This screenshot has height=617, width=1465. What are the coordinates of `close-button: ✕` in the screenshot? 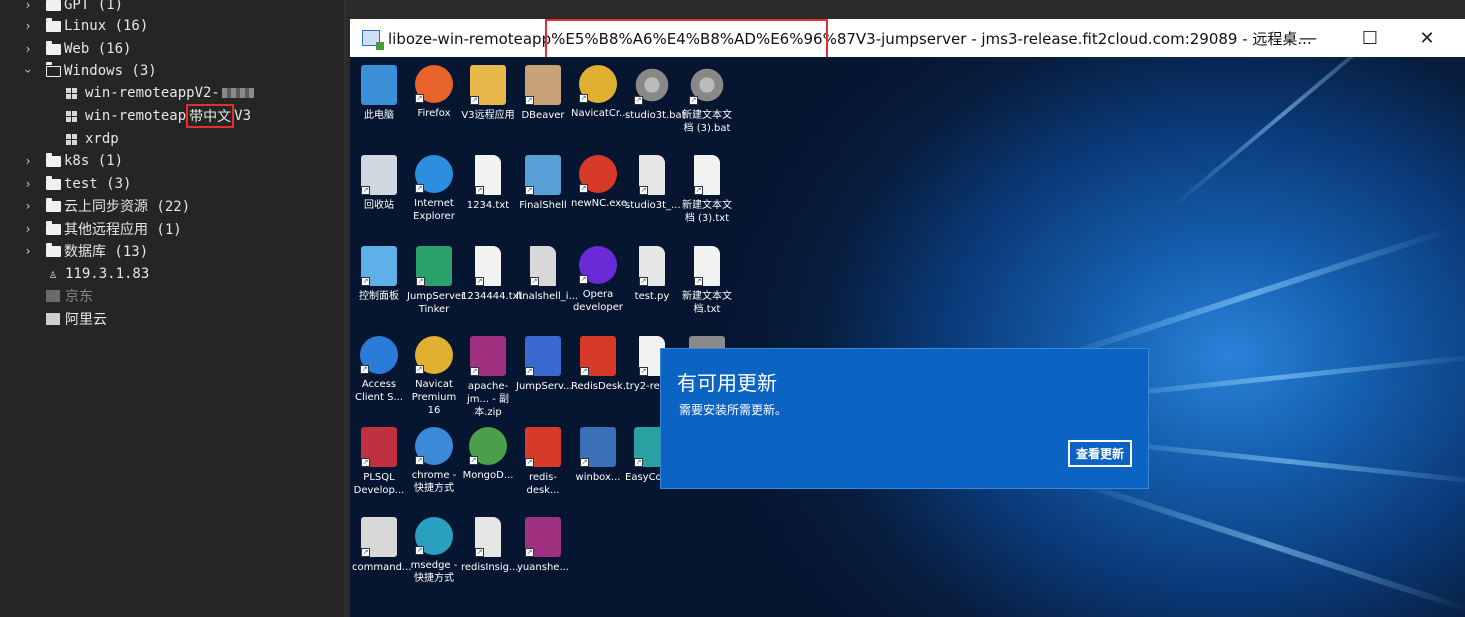 It's located at (1427, 38).